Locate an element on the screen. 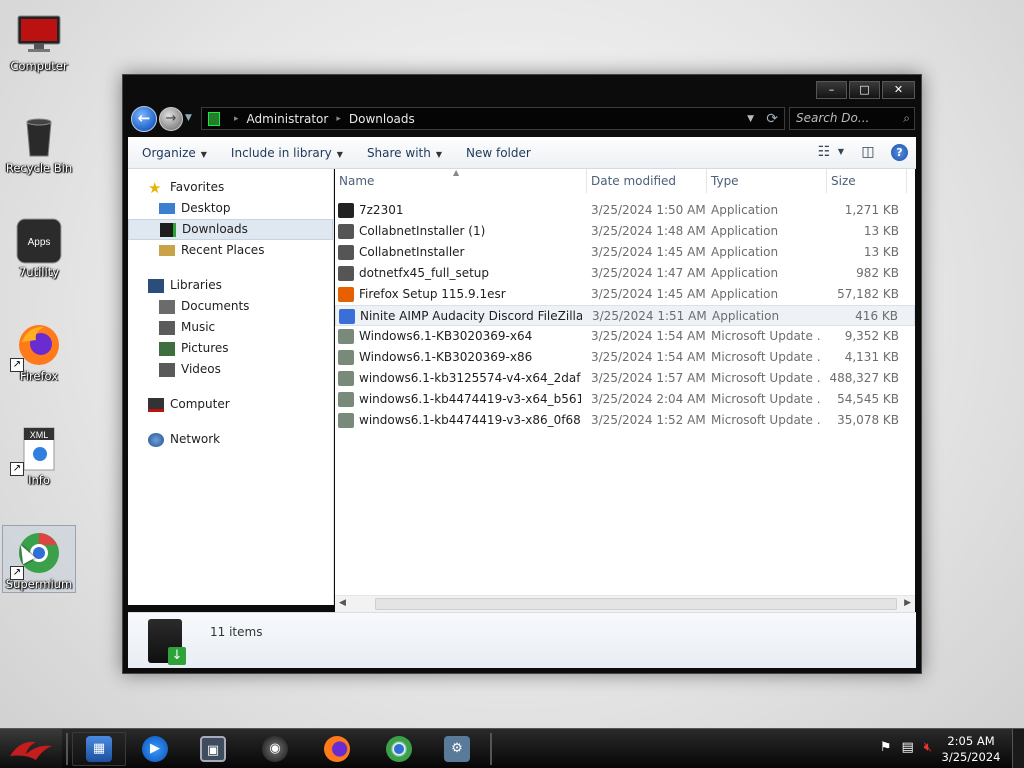 The image size is (1024, 768). change-view-icon: ☷ is located at coordinates (824, 152).